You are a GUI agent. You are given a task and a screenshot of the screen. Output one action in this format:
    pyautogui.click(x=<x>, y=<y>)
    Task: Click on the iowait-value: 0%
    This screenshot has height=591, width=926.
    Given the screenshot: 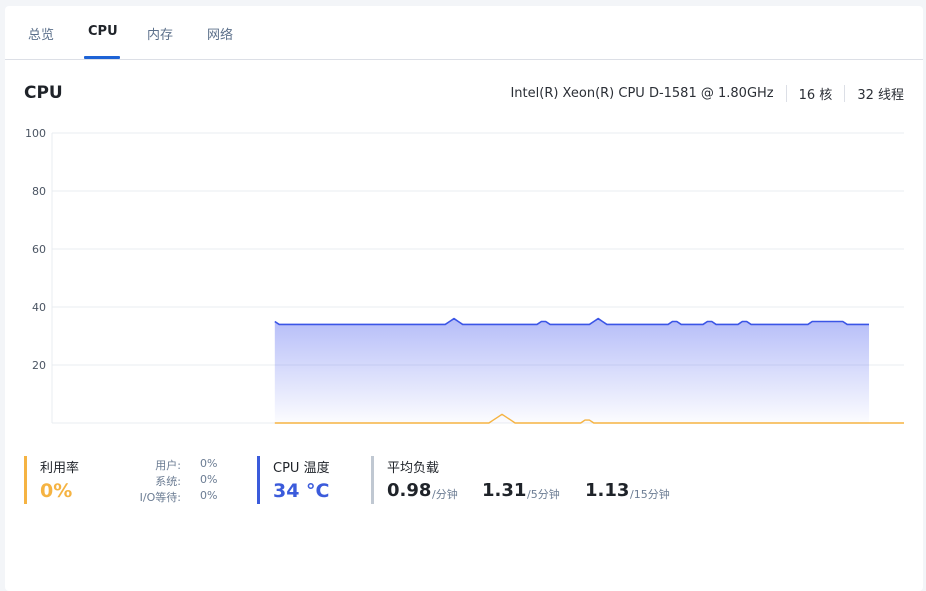 What is the action you would take?
    pyautogui.click(x=209, y=495)
    